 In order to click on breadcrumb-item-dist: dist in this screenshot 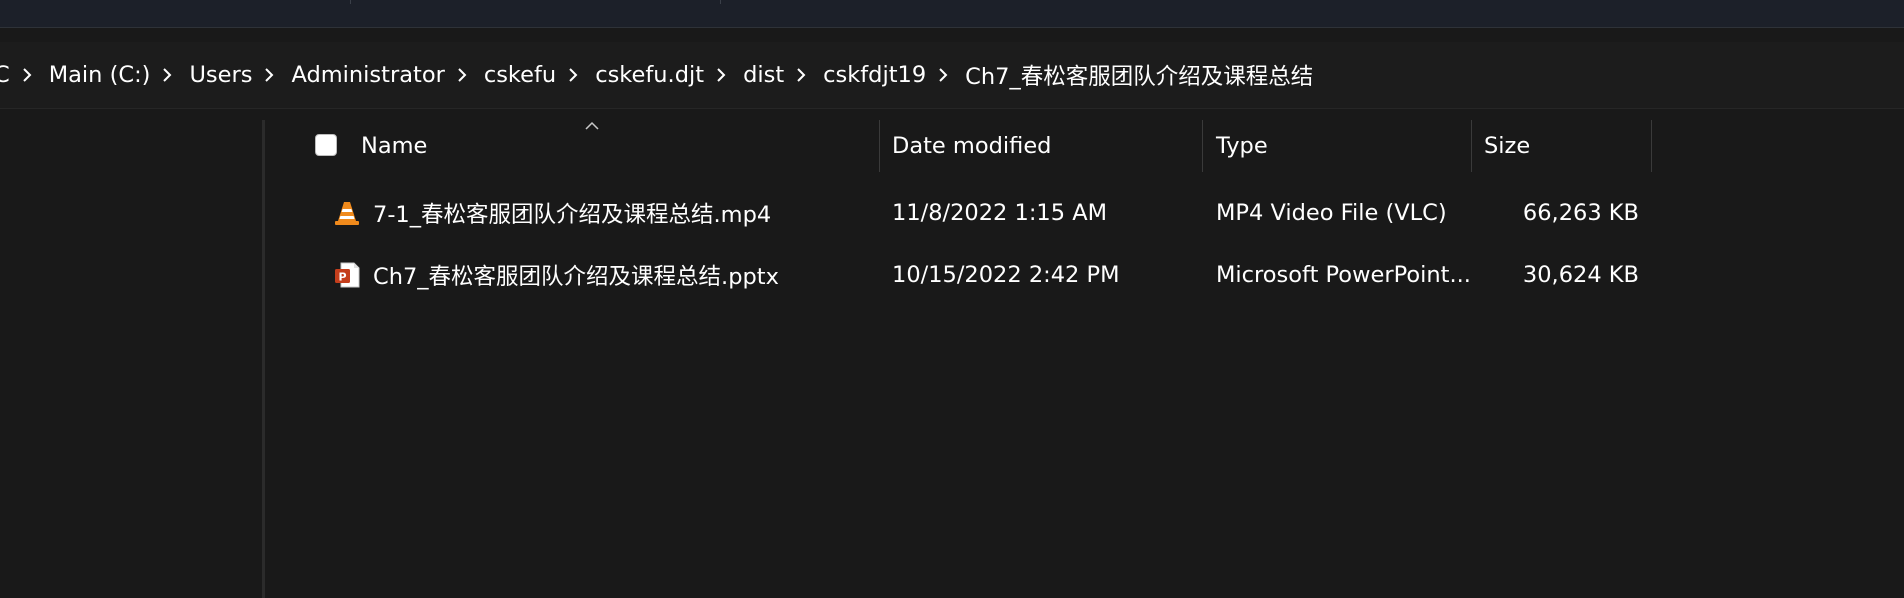, I will do `click(763, 75)`.